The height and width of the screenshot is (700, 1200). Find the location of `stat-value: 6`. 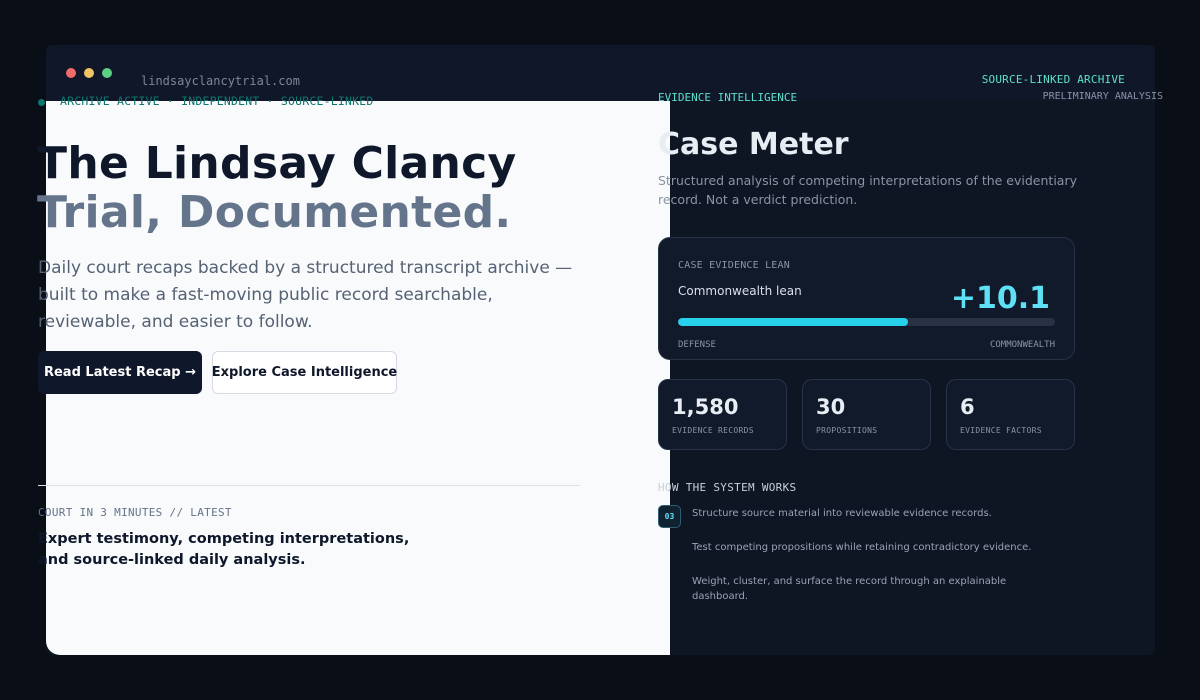

stat-value: 6 is located at coordinates (967, 407).